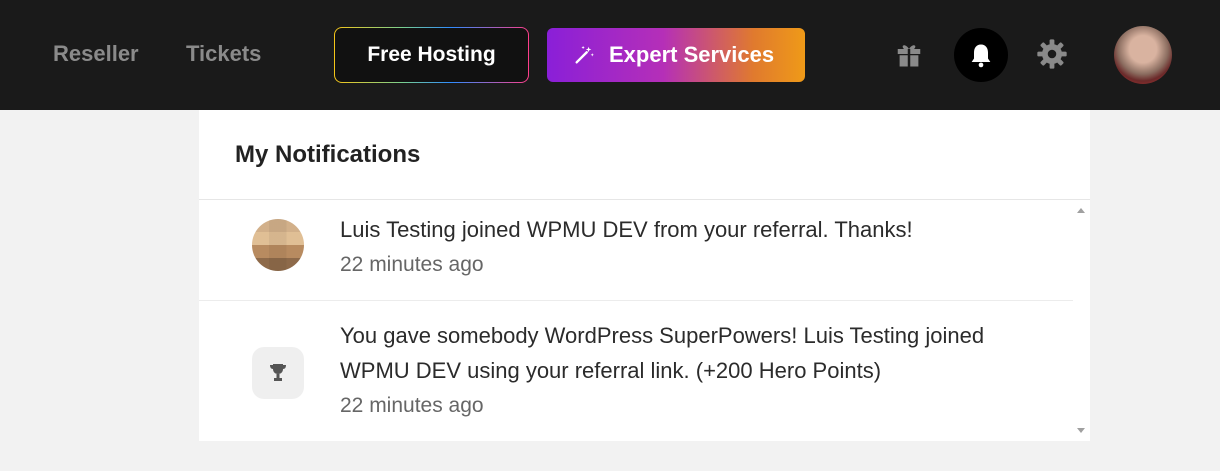 The image size is (1220, 471). I want to click on scroll-up-arrow-icon, so click(1081, 210).